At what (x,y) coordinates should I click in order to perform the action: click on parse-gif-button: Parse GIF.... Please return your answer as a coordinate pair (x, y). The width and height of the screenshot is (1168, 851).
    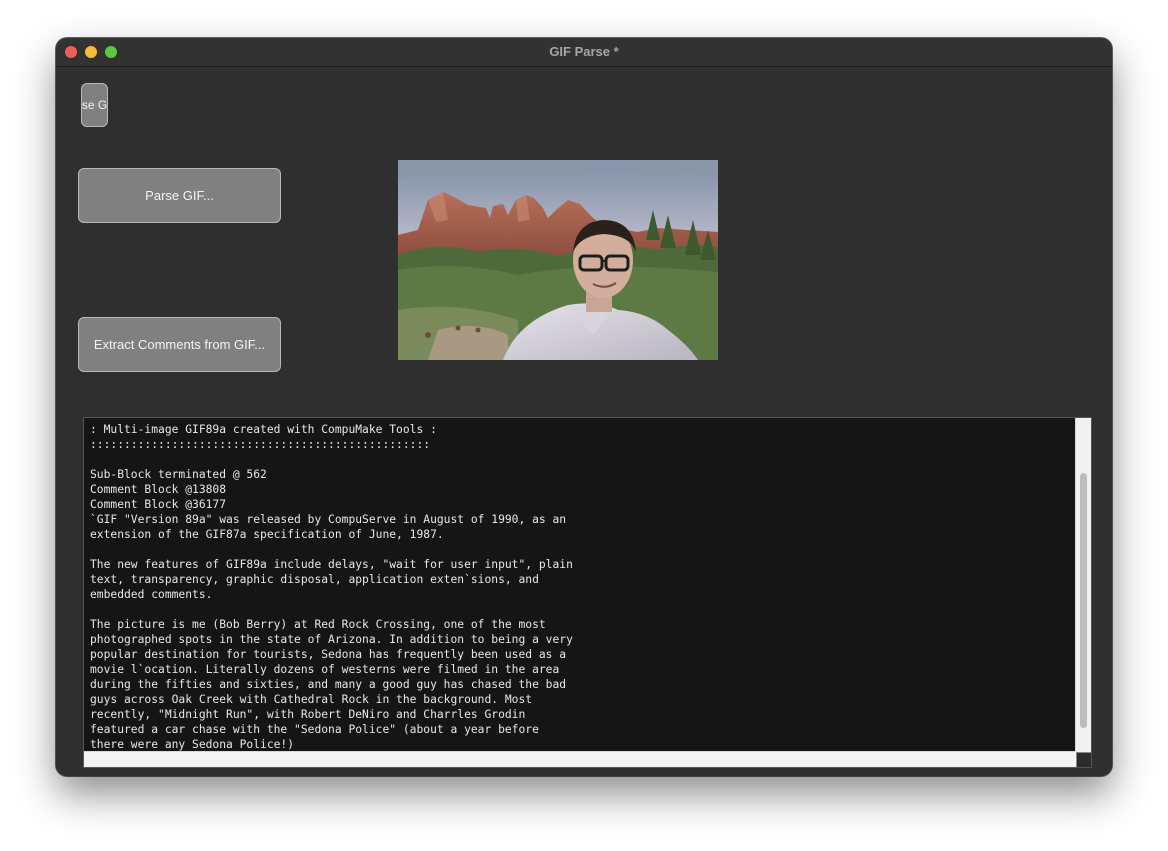
    Looking at the image, I should click on (179, 195).